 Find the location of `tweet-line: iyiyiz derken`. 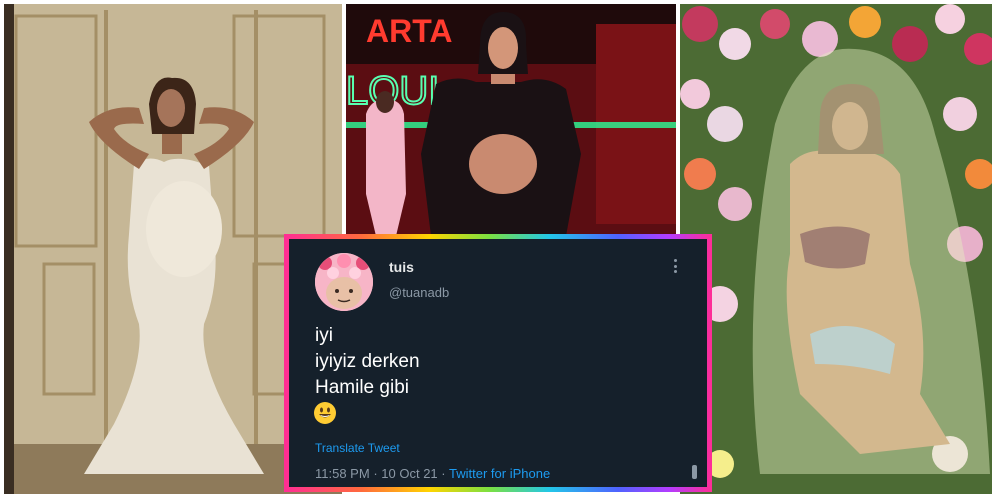

tweet-line: iyiyiz derken is located at coordinates (367, 361).